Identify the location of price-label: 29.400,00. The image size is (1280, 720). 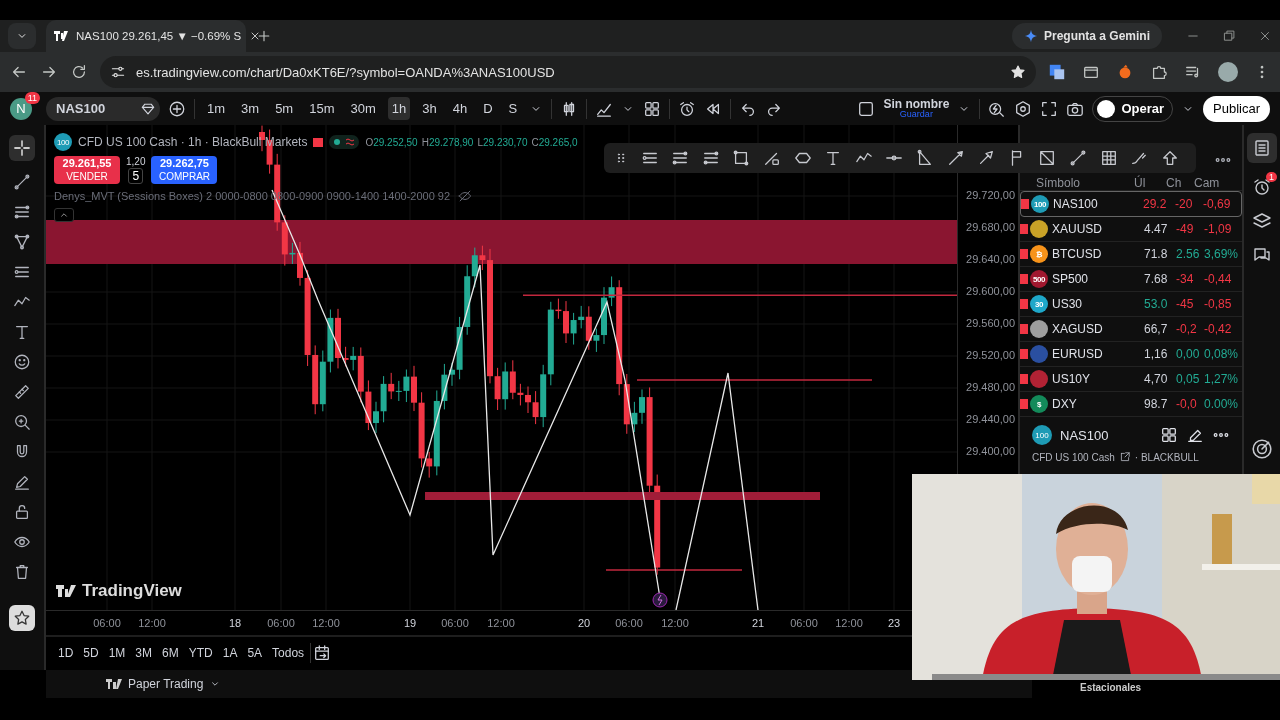
(990, 451).